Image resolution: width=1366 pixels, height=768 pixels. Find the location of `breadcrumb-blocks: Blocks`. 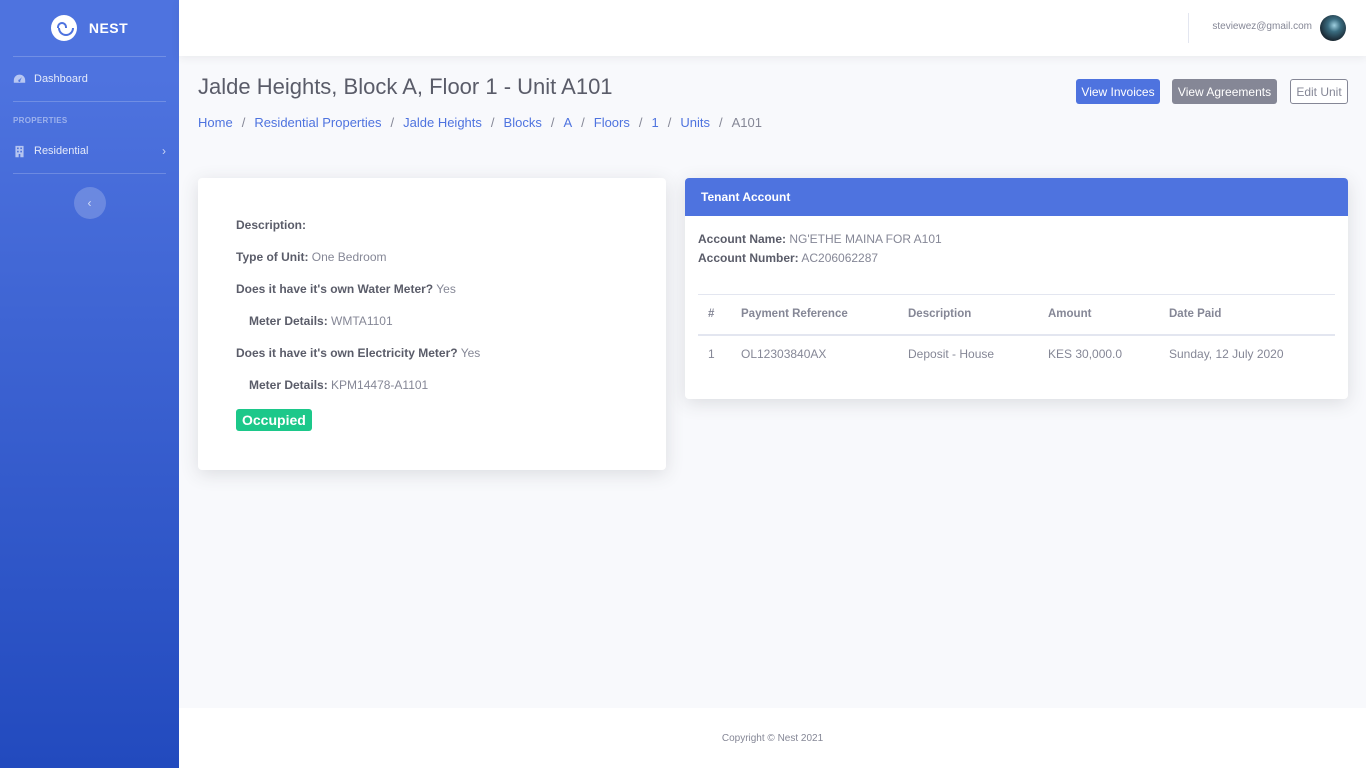

breadcrumb-blocks: Blocks is located at coordinates (523, 122).